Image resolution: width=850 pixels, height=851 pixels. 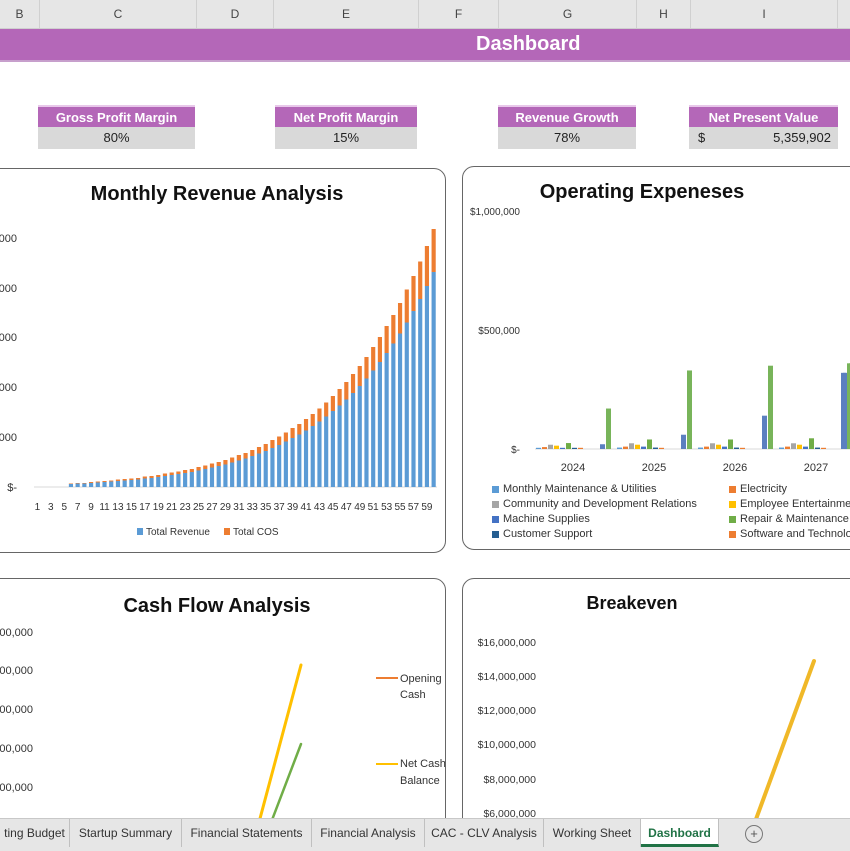 What do you see at coordinates (507, 745) in the screenshot?
I see `y-tick-label: $10,000,000` at bounding box center [507, 745].